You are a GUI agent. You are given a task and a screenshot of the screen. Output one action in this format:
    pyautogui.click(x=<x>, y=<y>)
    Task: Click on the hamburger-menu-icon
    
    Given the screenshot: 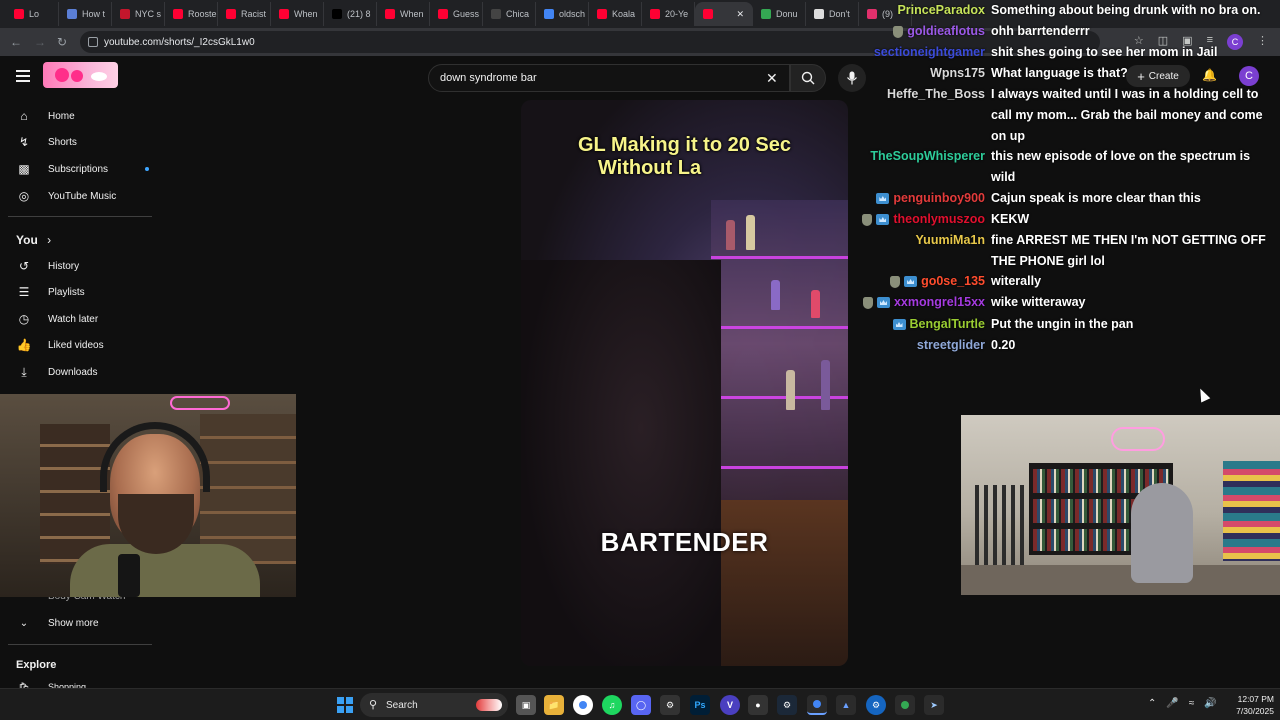 What is the action you would take?
    pyautogui.click(x=23, y=76)
    